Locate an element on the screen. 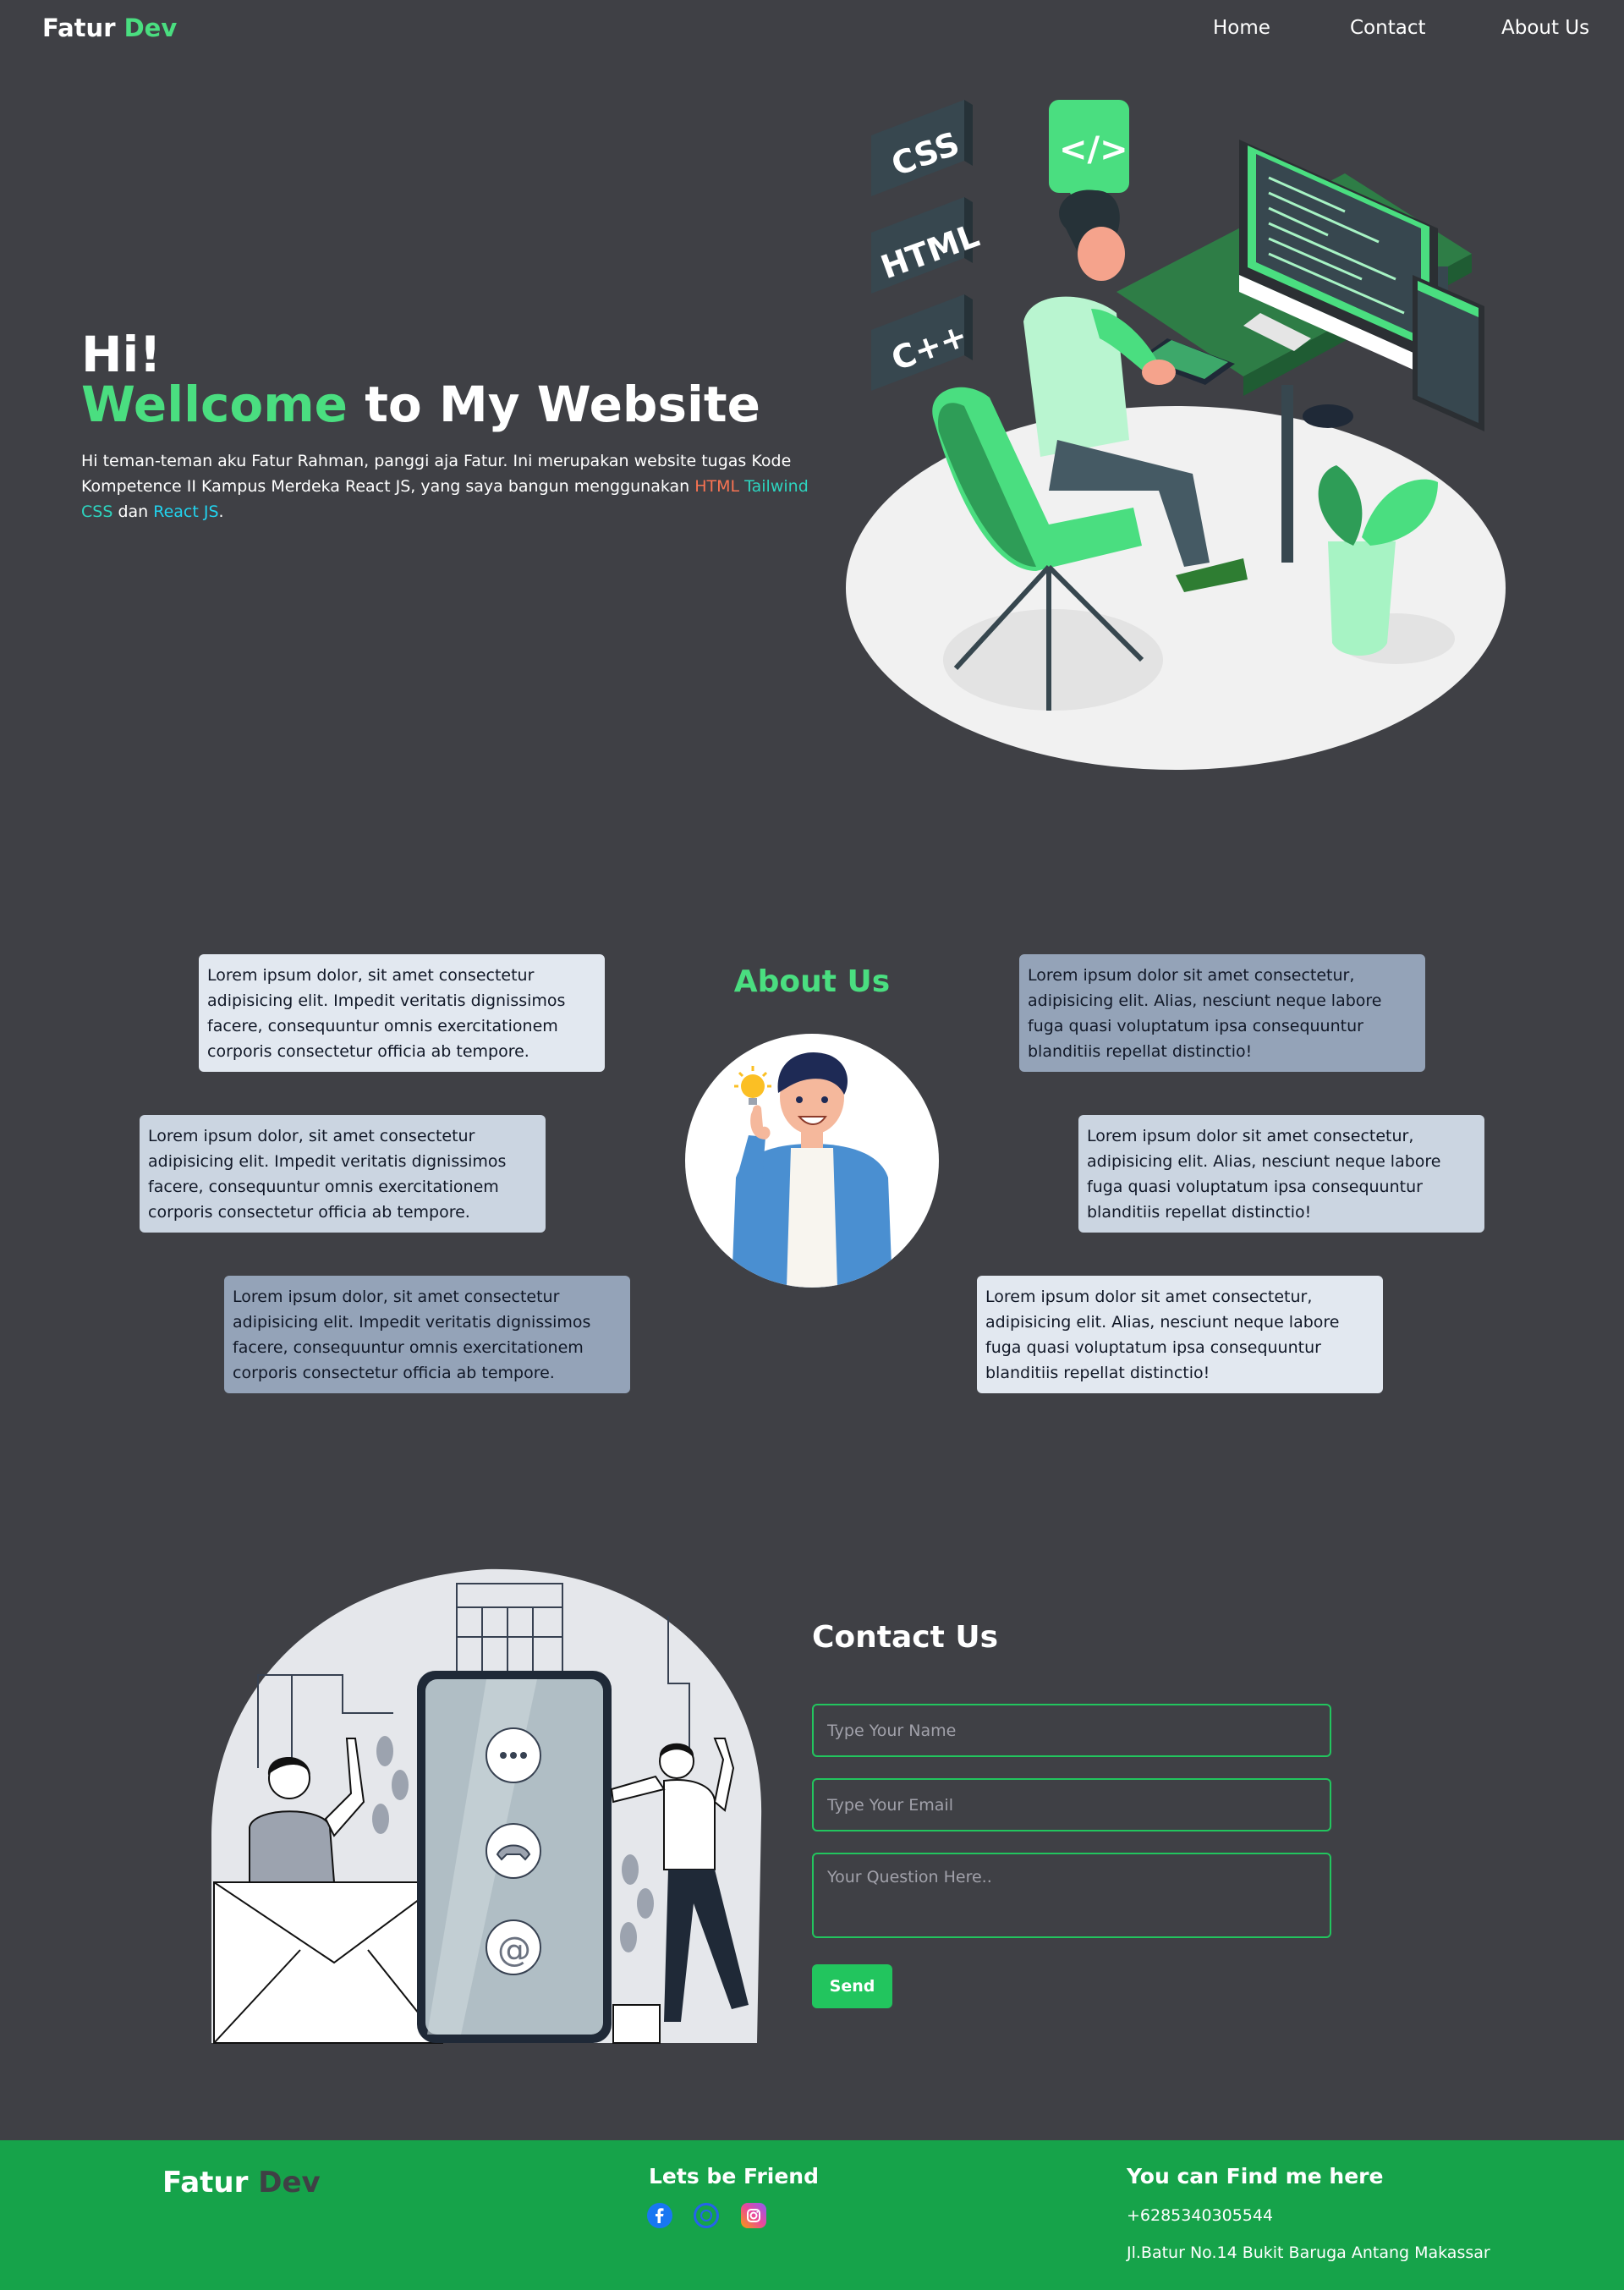  contact-title: Contact Us is located at coordinates (905, 1638).